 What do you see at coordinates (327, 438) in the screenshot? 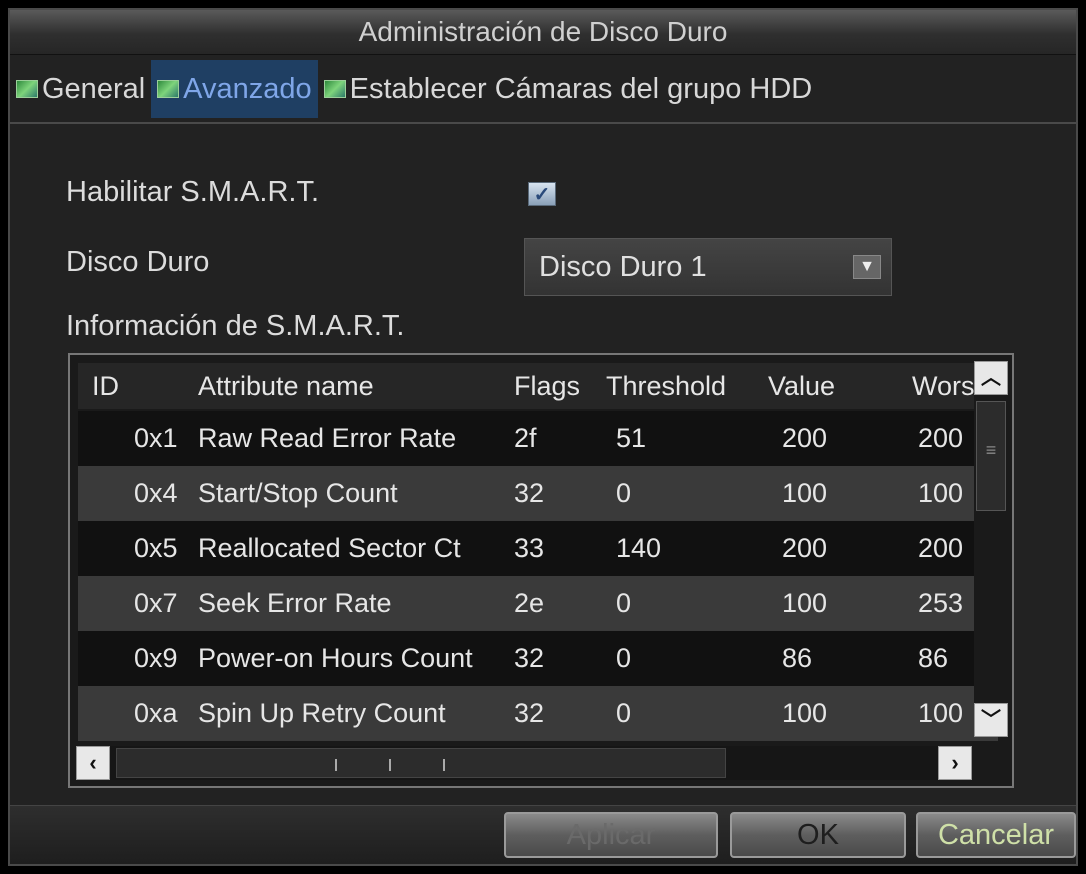
I see `cell-attribute-name: Raw Read Error Rate` at bounding box center [327, 438].